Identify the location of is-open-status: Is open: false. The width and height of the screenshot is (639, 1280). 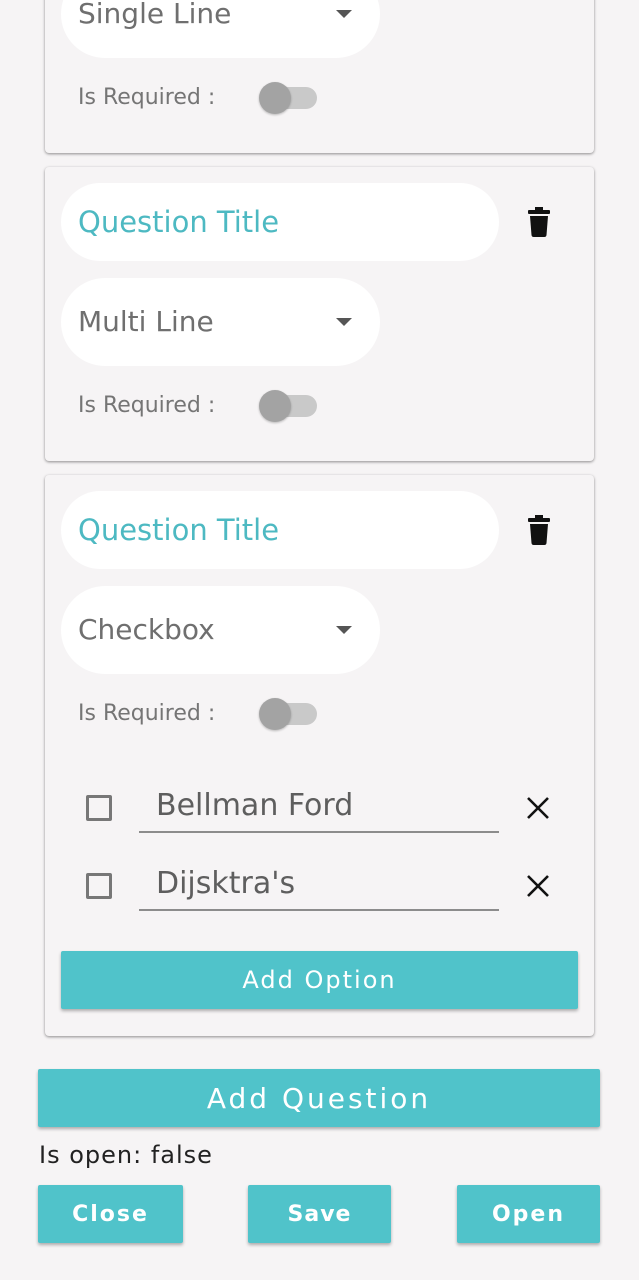
(126, 1155).